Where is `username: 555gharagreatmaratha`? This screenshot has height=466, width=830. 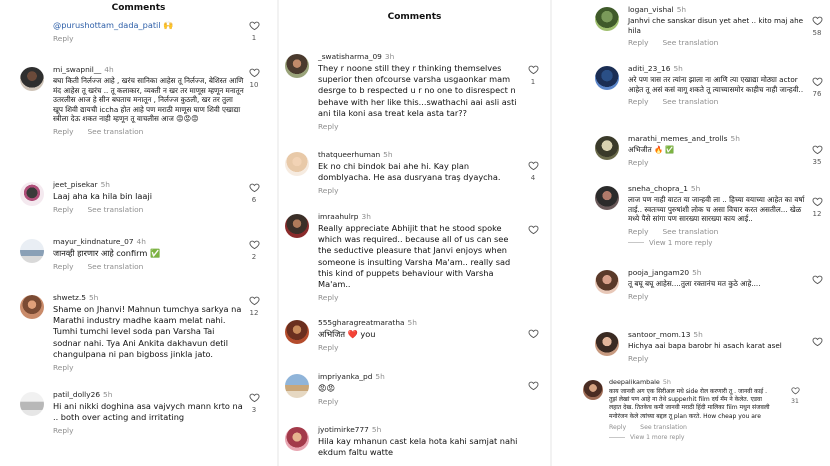 username: 555gharagreatmaratha is located at coordinates (361, 322).